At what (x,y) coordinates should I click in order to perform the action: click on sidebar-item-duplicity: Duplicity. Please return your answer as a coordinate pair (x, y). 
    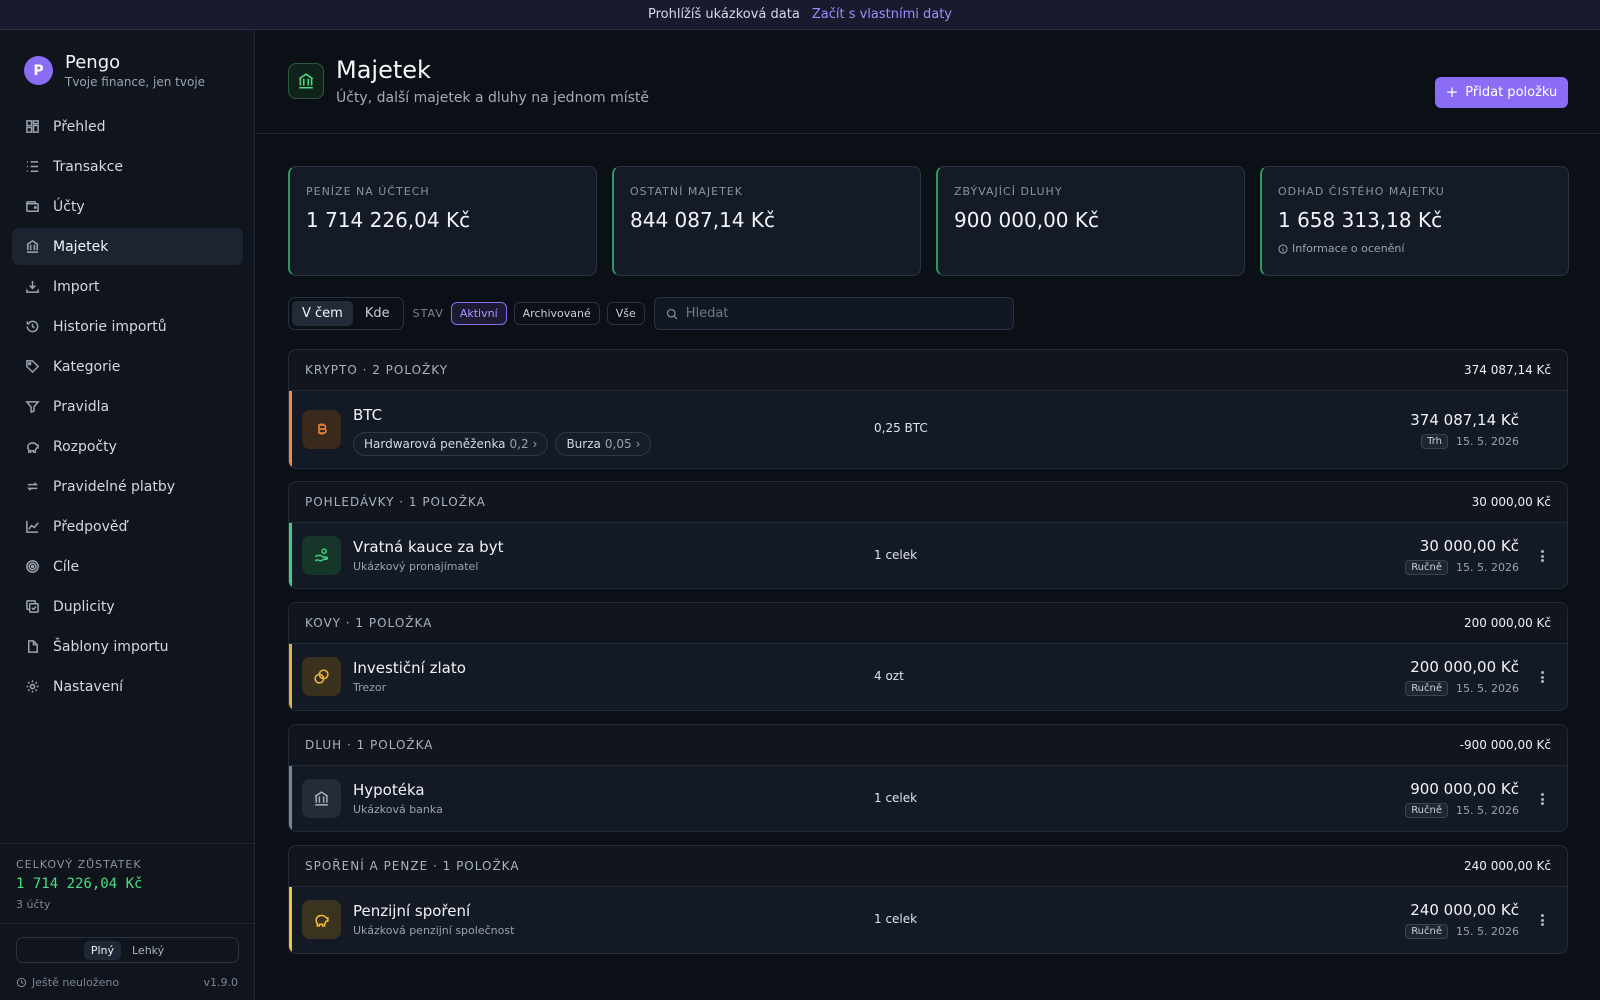
    Looking at the image, I should click on (127, 606).